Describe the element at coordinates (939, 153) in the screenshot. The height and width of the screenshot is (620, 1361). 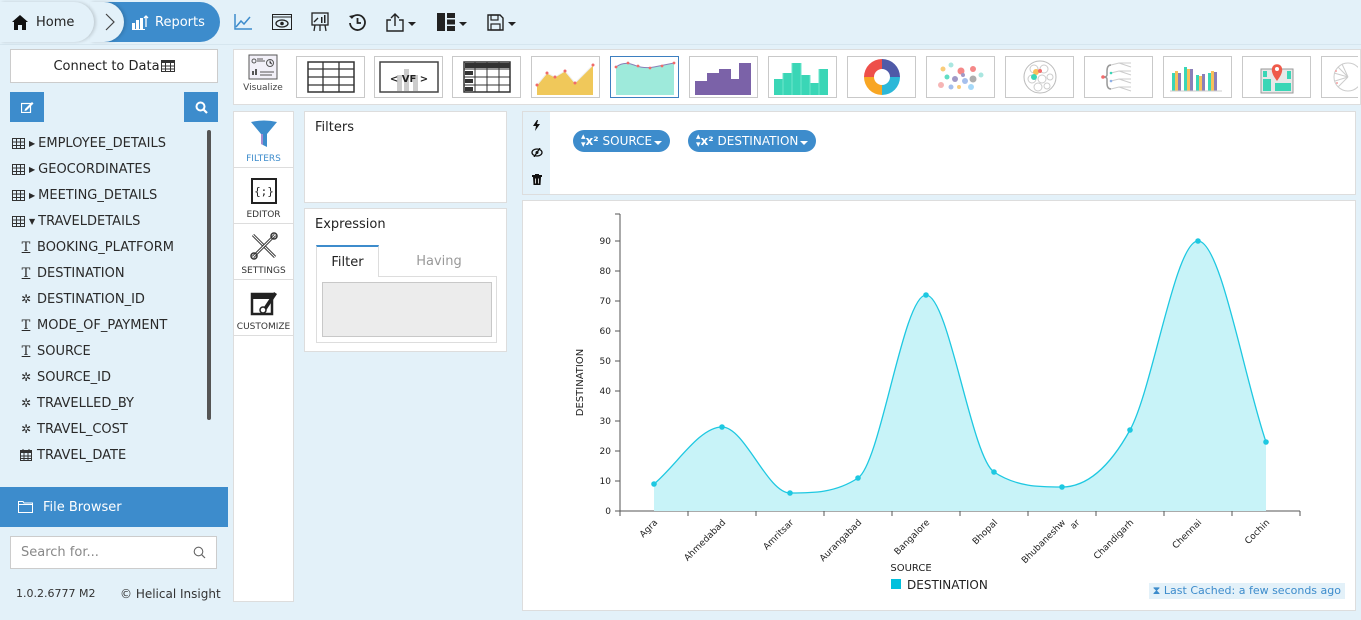
I see `fields-panel: ▴ ▾ x² SOURCE ▴ ▾ x² DESTINATION` at that location.